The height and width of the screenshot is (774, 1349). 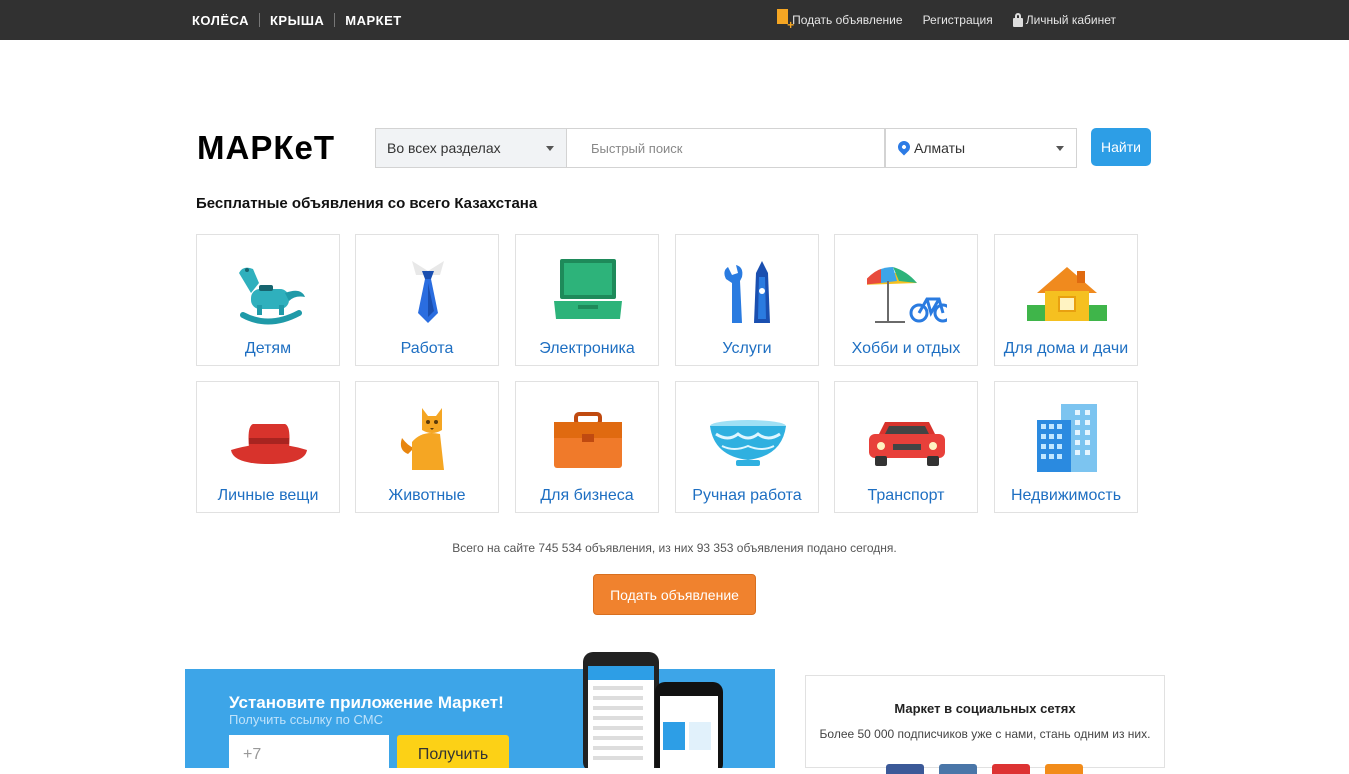 I want to click on cabinet-link: Личный кабинет, so click(x=1064, y=19).